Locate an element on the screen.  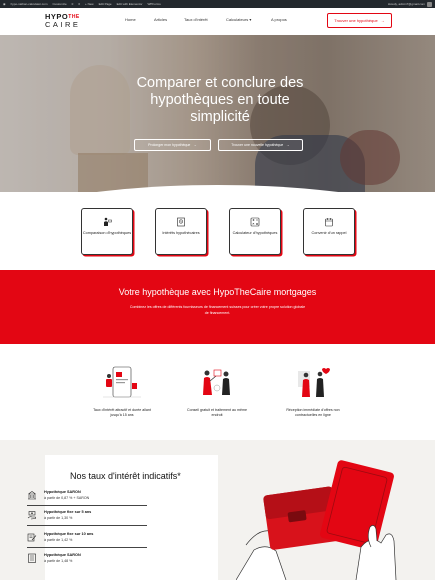
offers-illustration is located at coordinates (313, 382).